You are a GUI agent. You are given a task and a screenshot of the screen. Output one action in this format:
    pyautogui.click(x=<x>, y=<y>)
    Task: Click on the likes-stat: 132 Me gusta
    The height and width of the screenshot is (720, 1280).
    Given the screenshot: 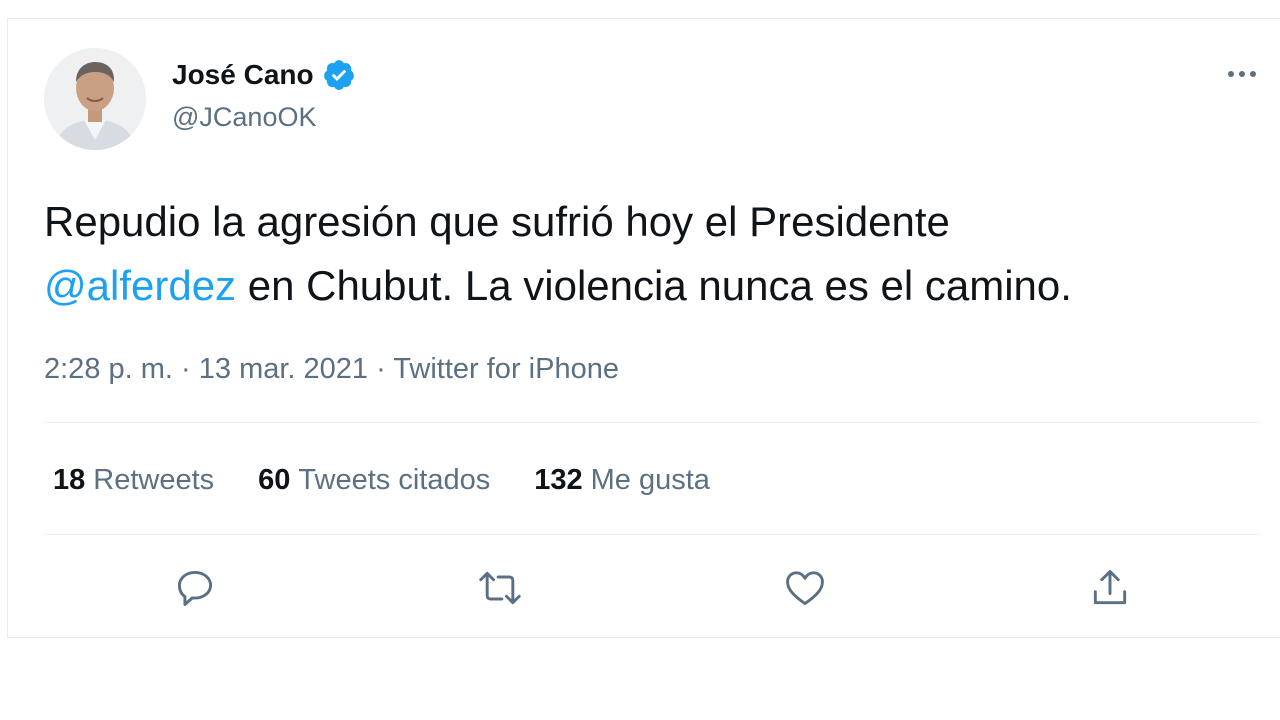 What is the action you would take?
    pyautogui.click(x=622, y=480)
    